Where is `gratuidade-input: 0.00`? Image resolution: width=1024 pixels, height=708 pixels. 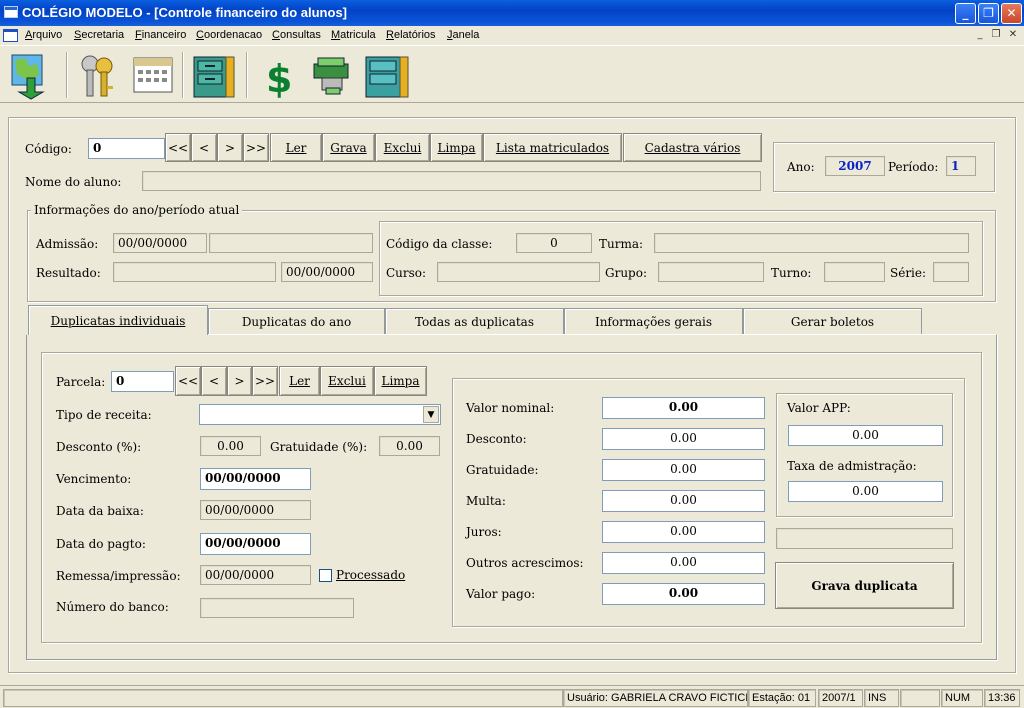
gratuidade-input: 0.00 is located at coordinates (683, 470).